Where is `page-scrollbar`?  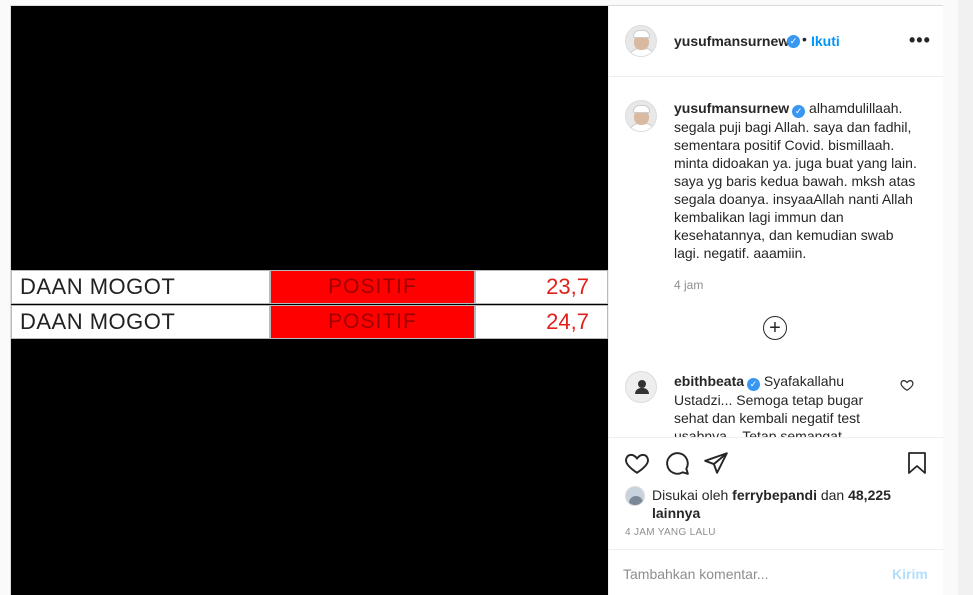
page-scrollbar is located at coordinates (965, 297).